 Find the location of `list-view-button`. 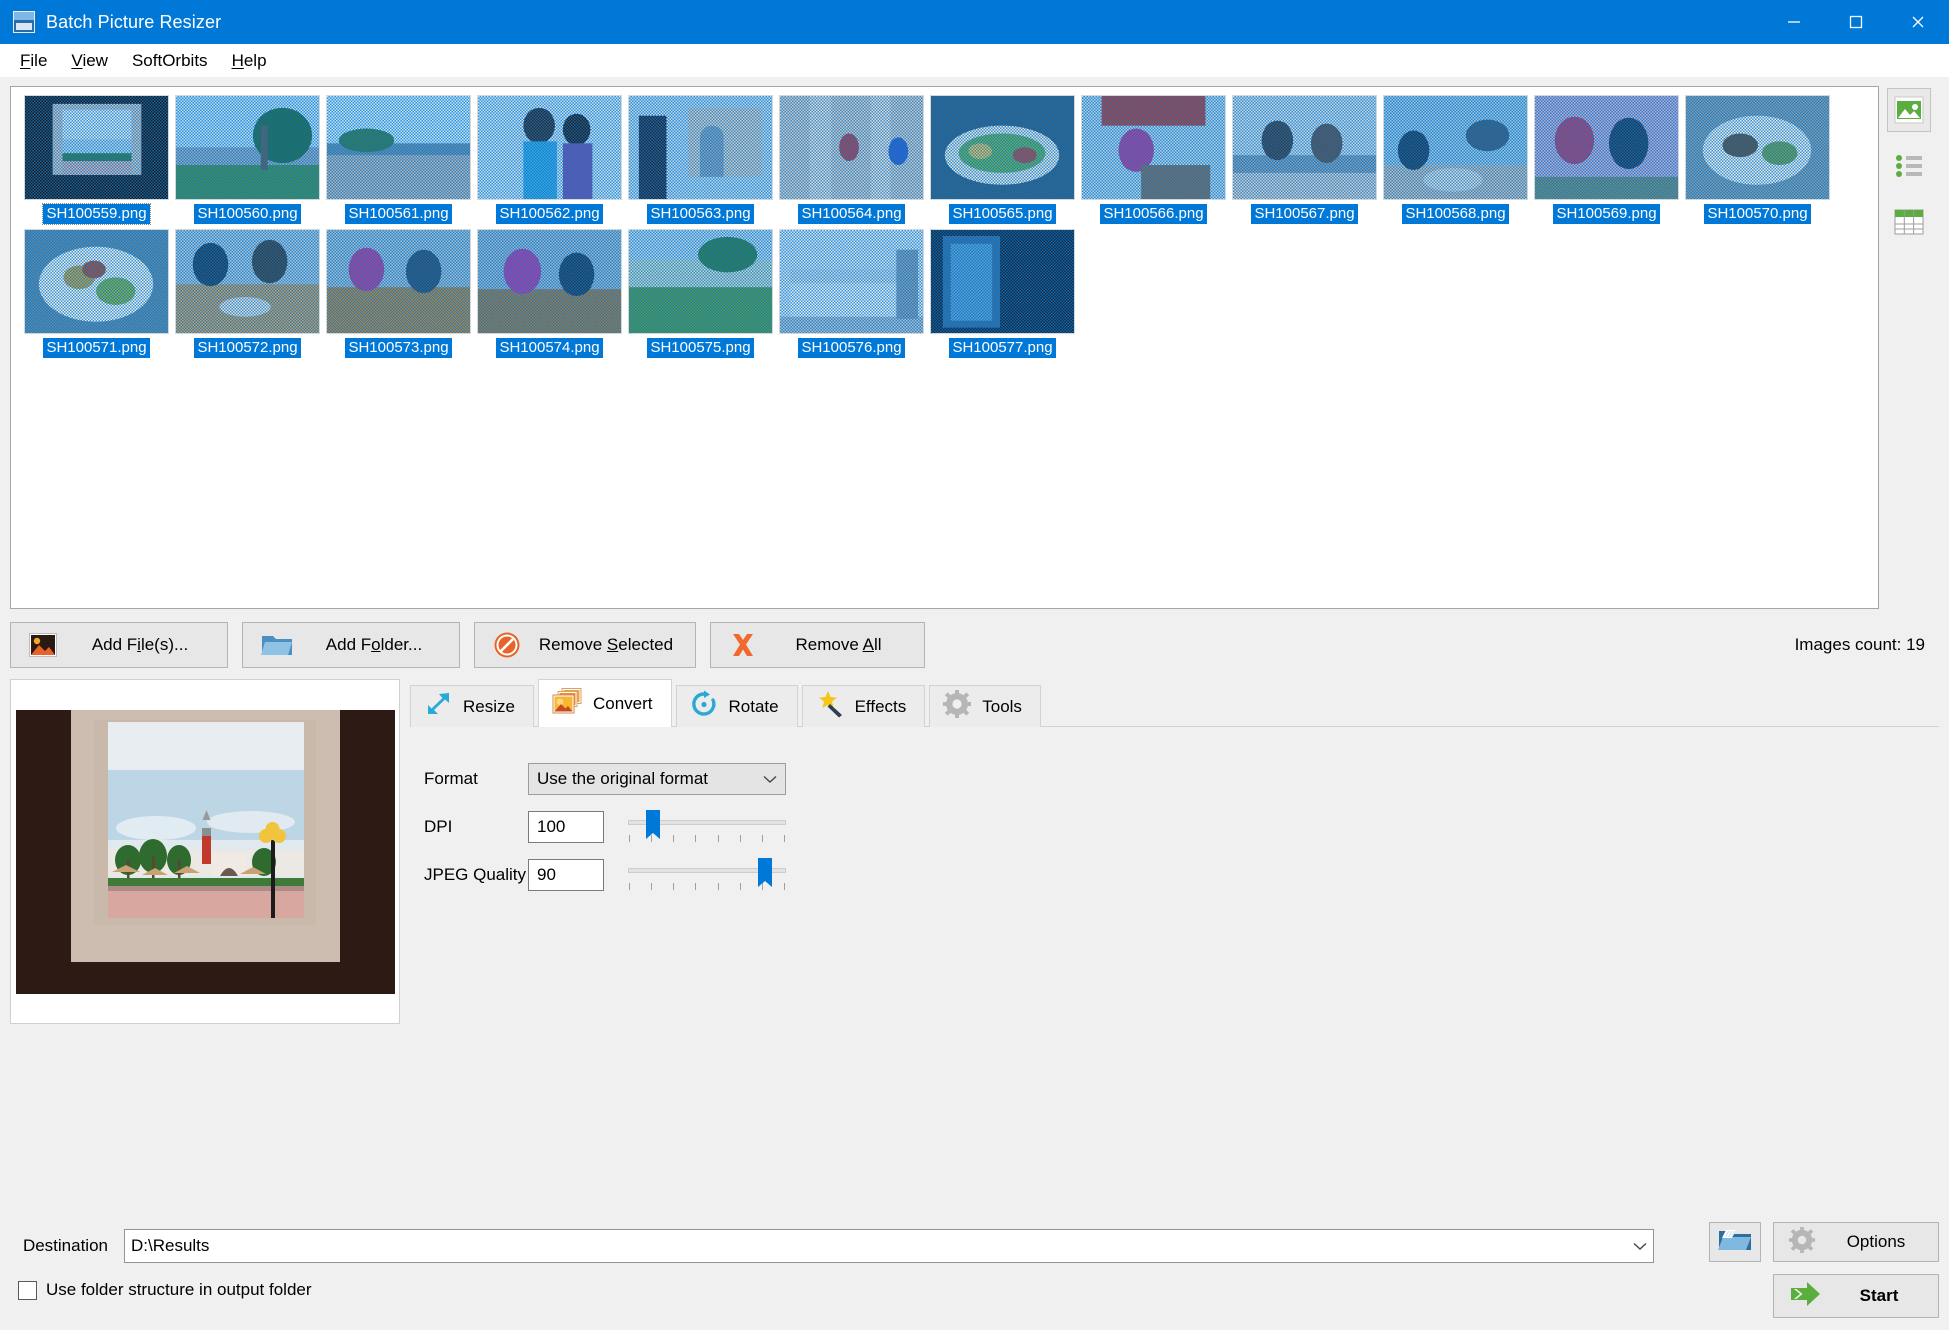

list-view-button is located at coordinates (1909, 166).